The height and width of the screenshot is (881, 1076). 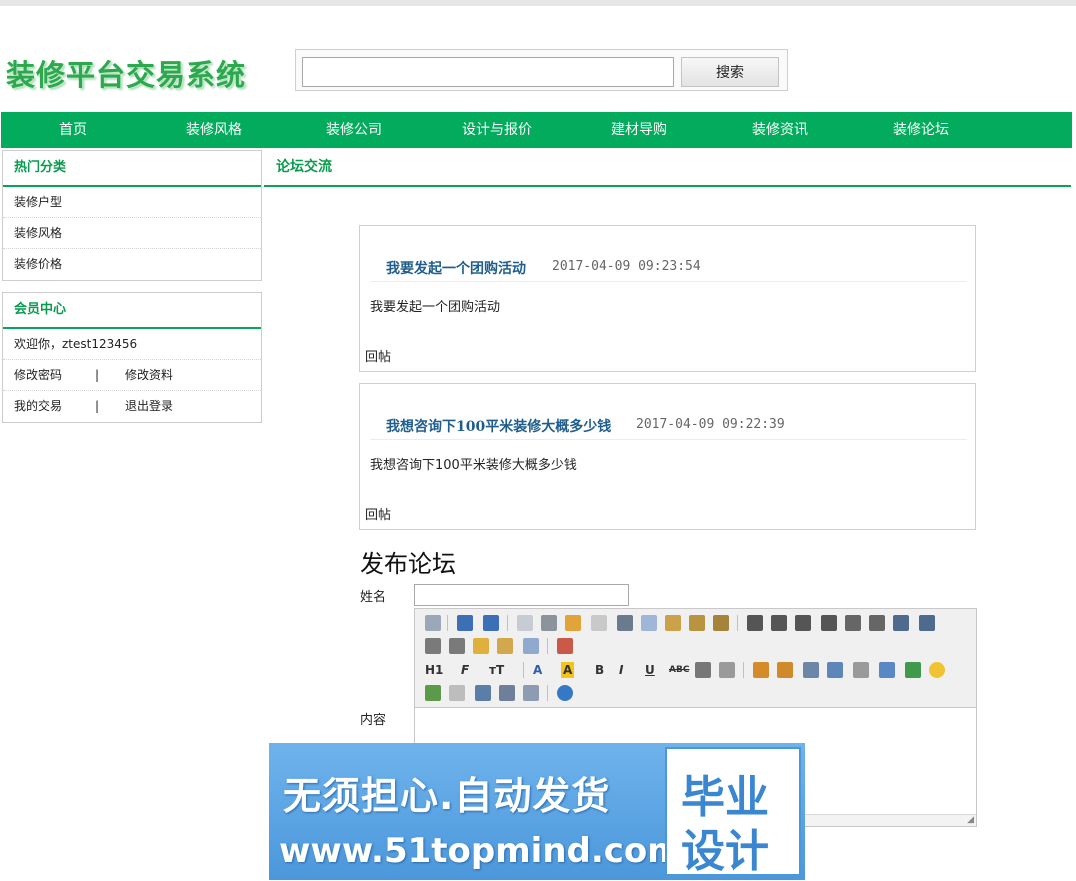 What do you see at coordinates (599, 670) in the screenshot?
I see `bold-button: B` at bounding box center [599, 670].